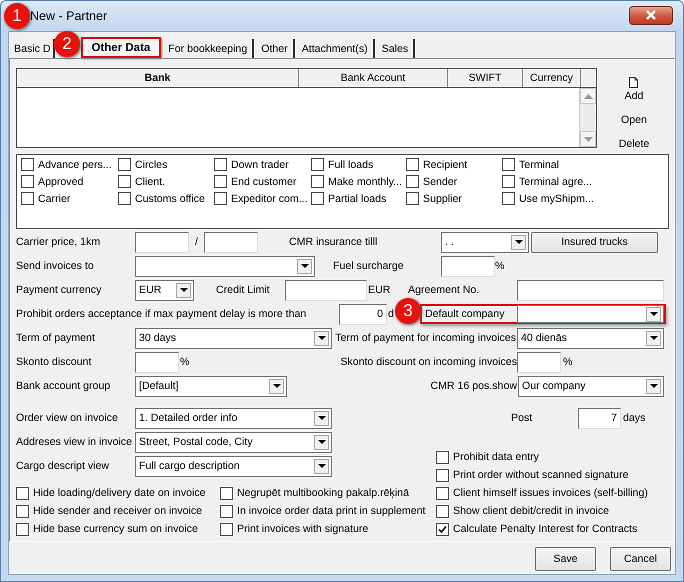 The image size is (684, 582). I want to click on checkbox-label: Calculate Penalty Interest for Contracts, so click(545, 529).